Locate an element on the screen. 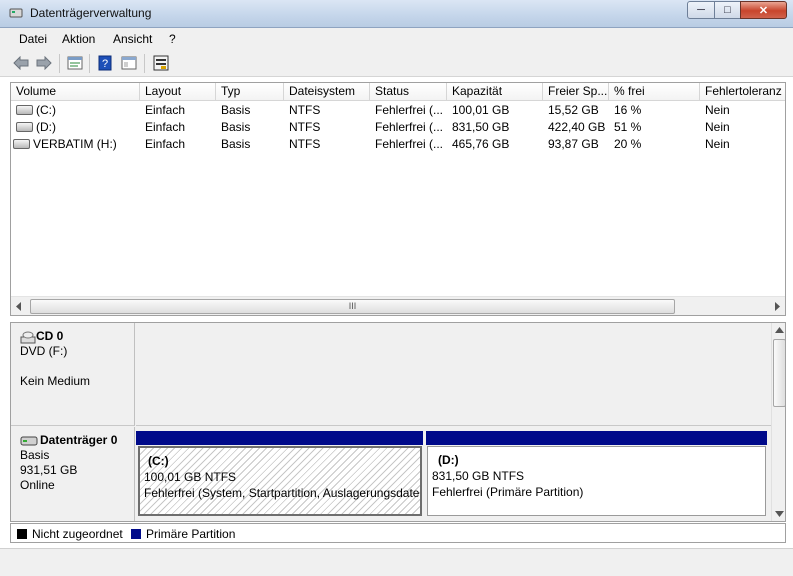  minimize-button: ─ is located at coordinates (701, 10).